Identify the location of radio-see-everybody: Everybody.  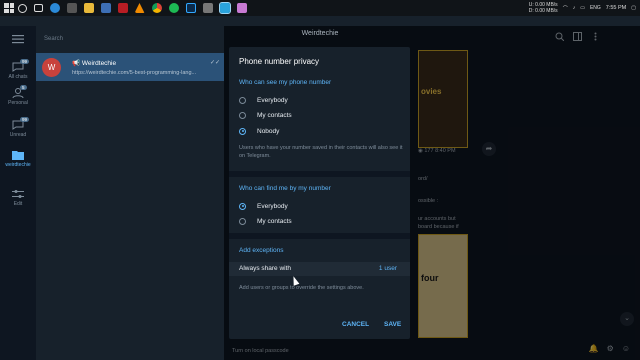
(263, 100).